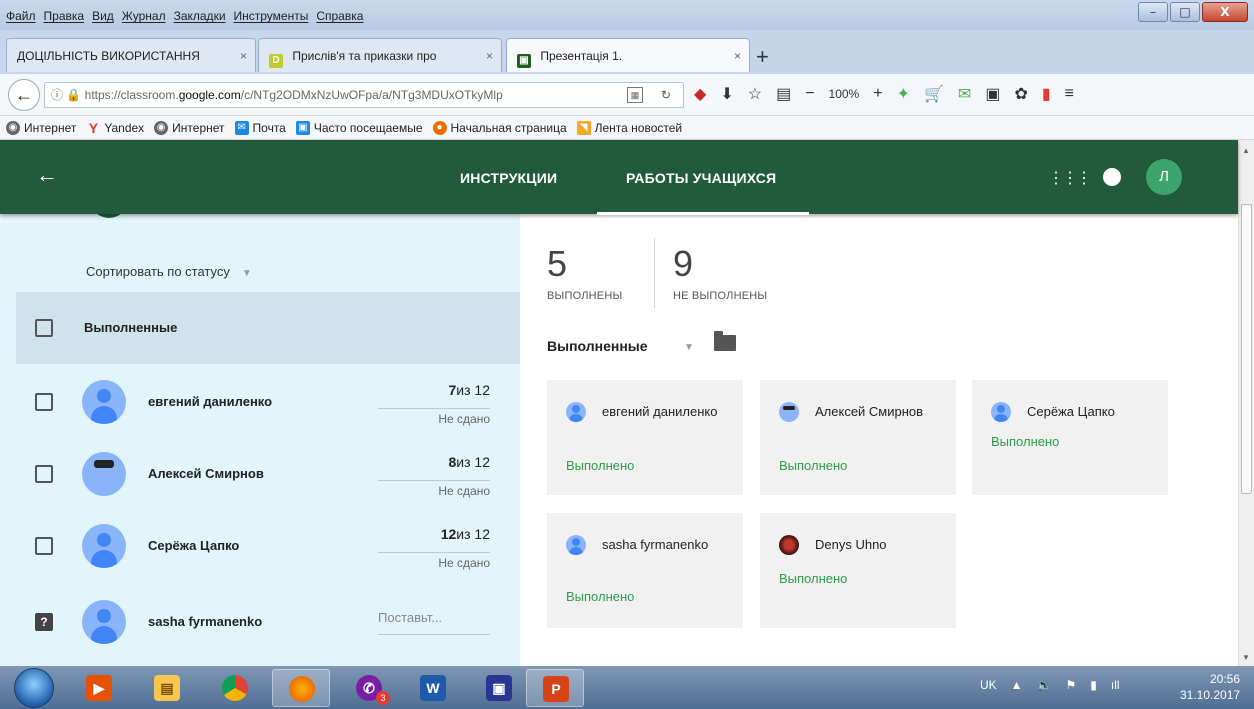 Image resolution: width=1254 pixels, height=709 pixels. Describe the element at coordinates (1246, 657) in the screenshot. I see `scroll-down-icon: ▼` at that location.